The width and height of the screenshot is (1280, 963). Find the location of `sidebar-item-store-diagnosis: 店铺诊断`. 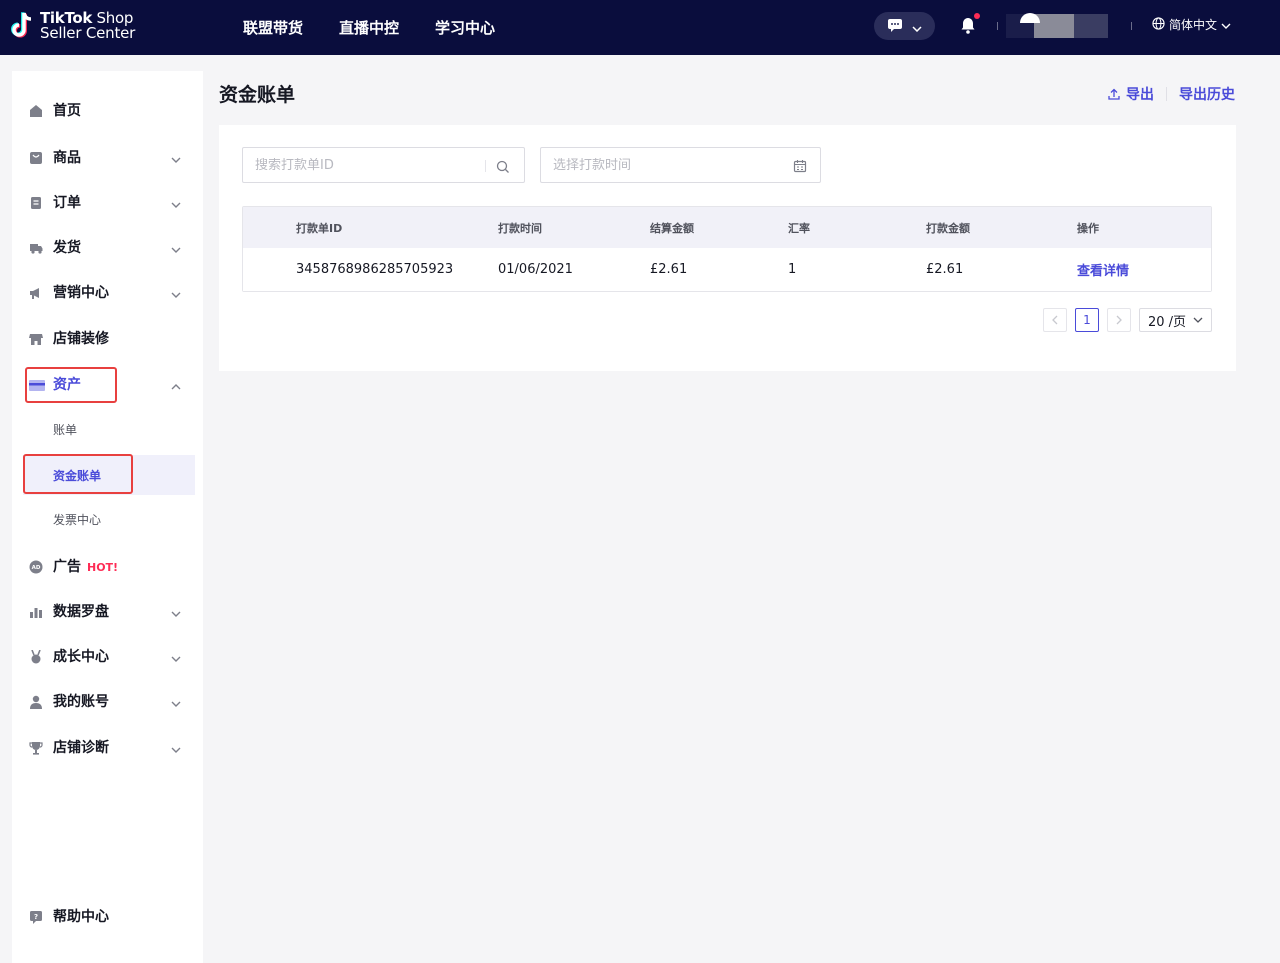

sidebar-item-store-diagnosis: 店铺诊断 is located at coordinates (107, 747).